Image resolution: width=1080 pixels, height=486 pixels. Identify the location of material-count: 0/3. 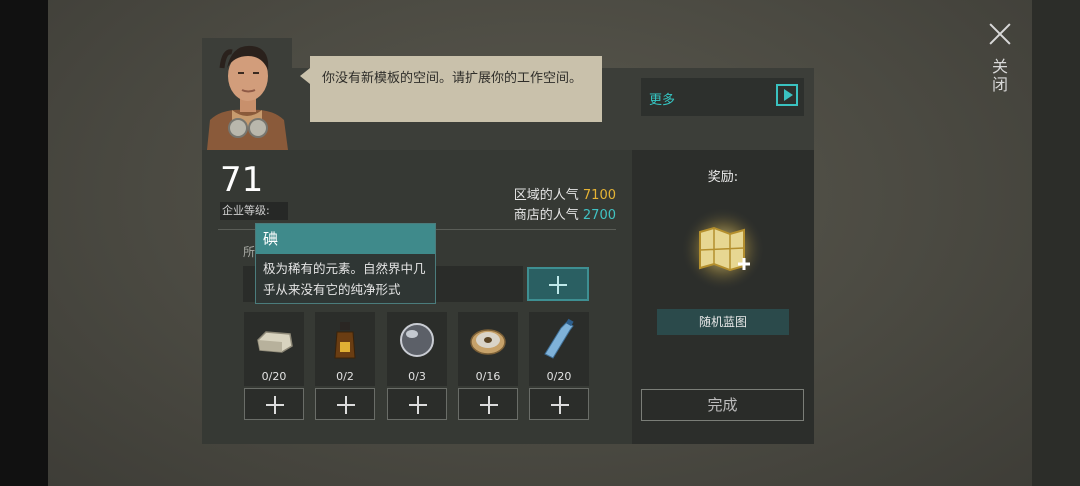
(417, 376).